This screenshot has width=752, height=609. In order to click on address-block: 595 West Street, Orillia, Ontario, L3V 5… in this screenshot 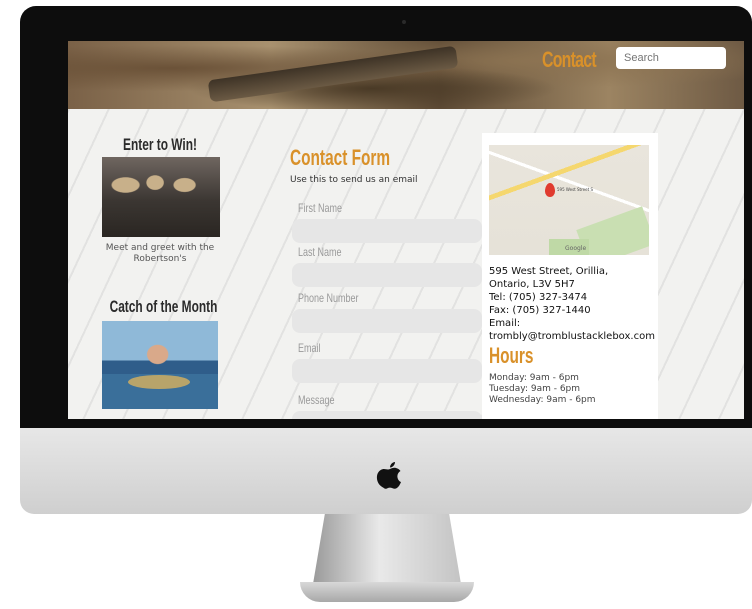, I will do `click(574, 304)`.